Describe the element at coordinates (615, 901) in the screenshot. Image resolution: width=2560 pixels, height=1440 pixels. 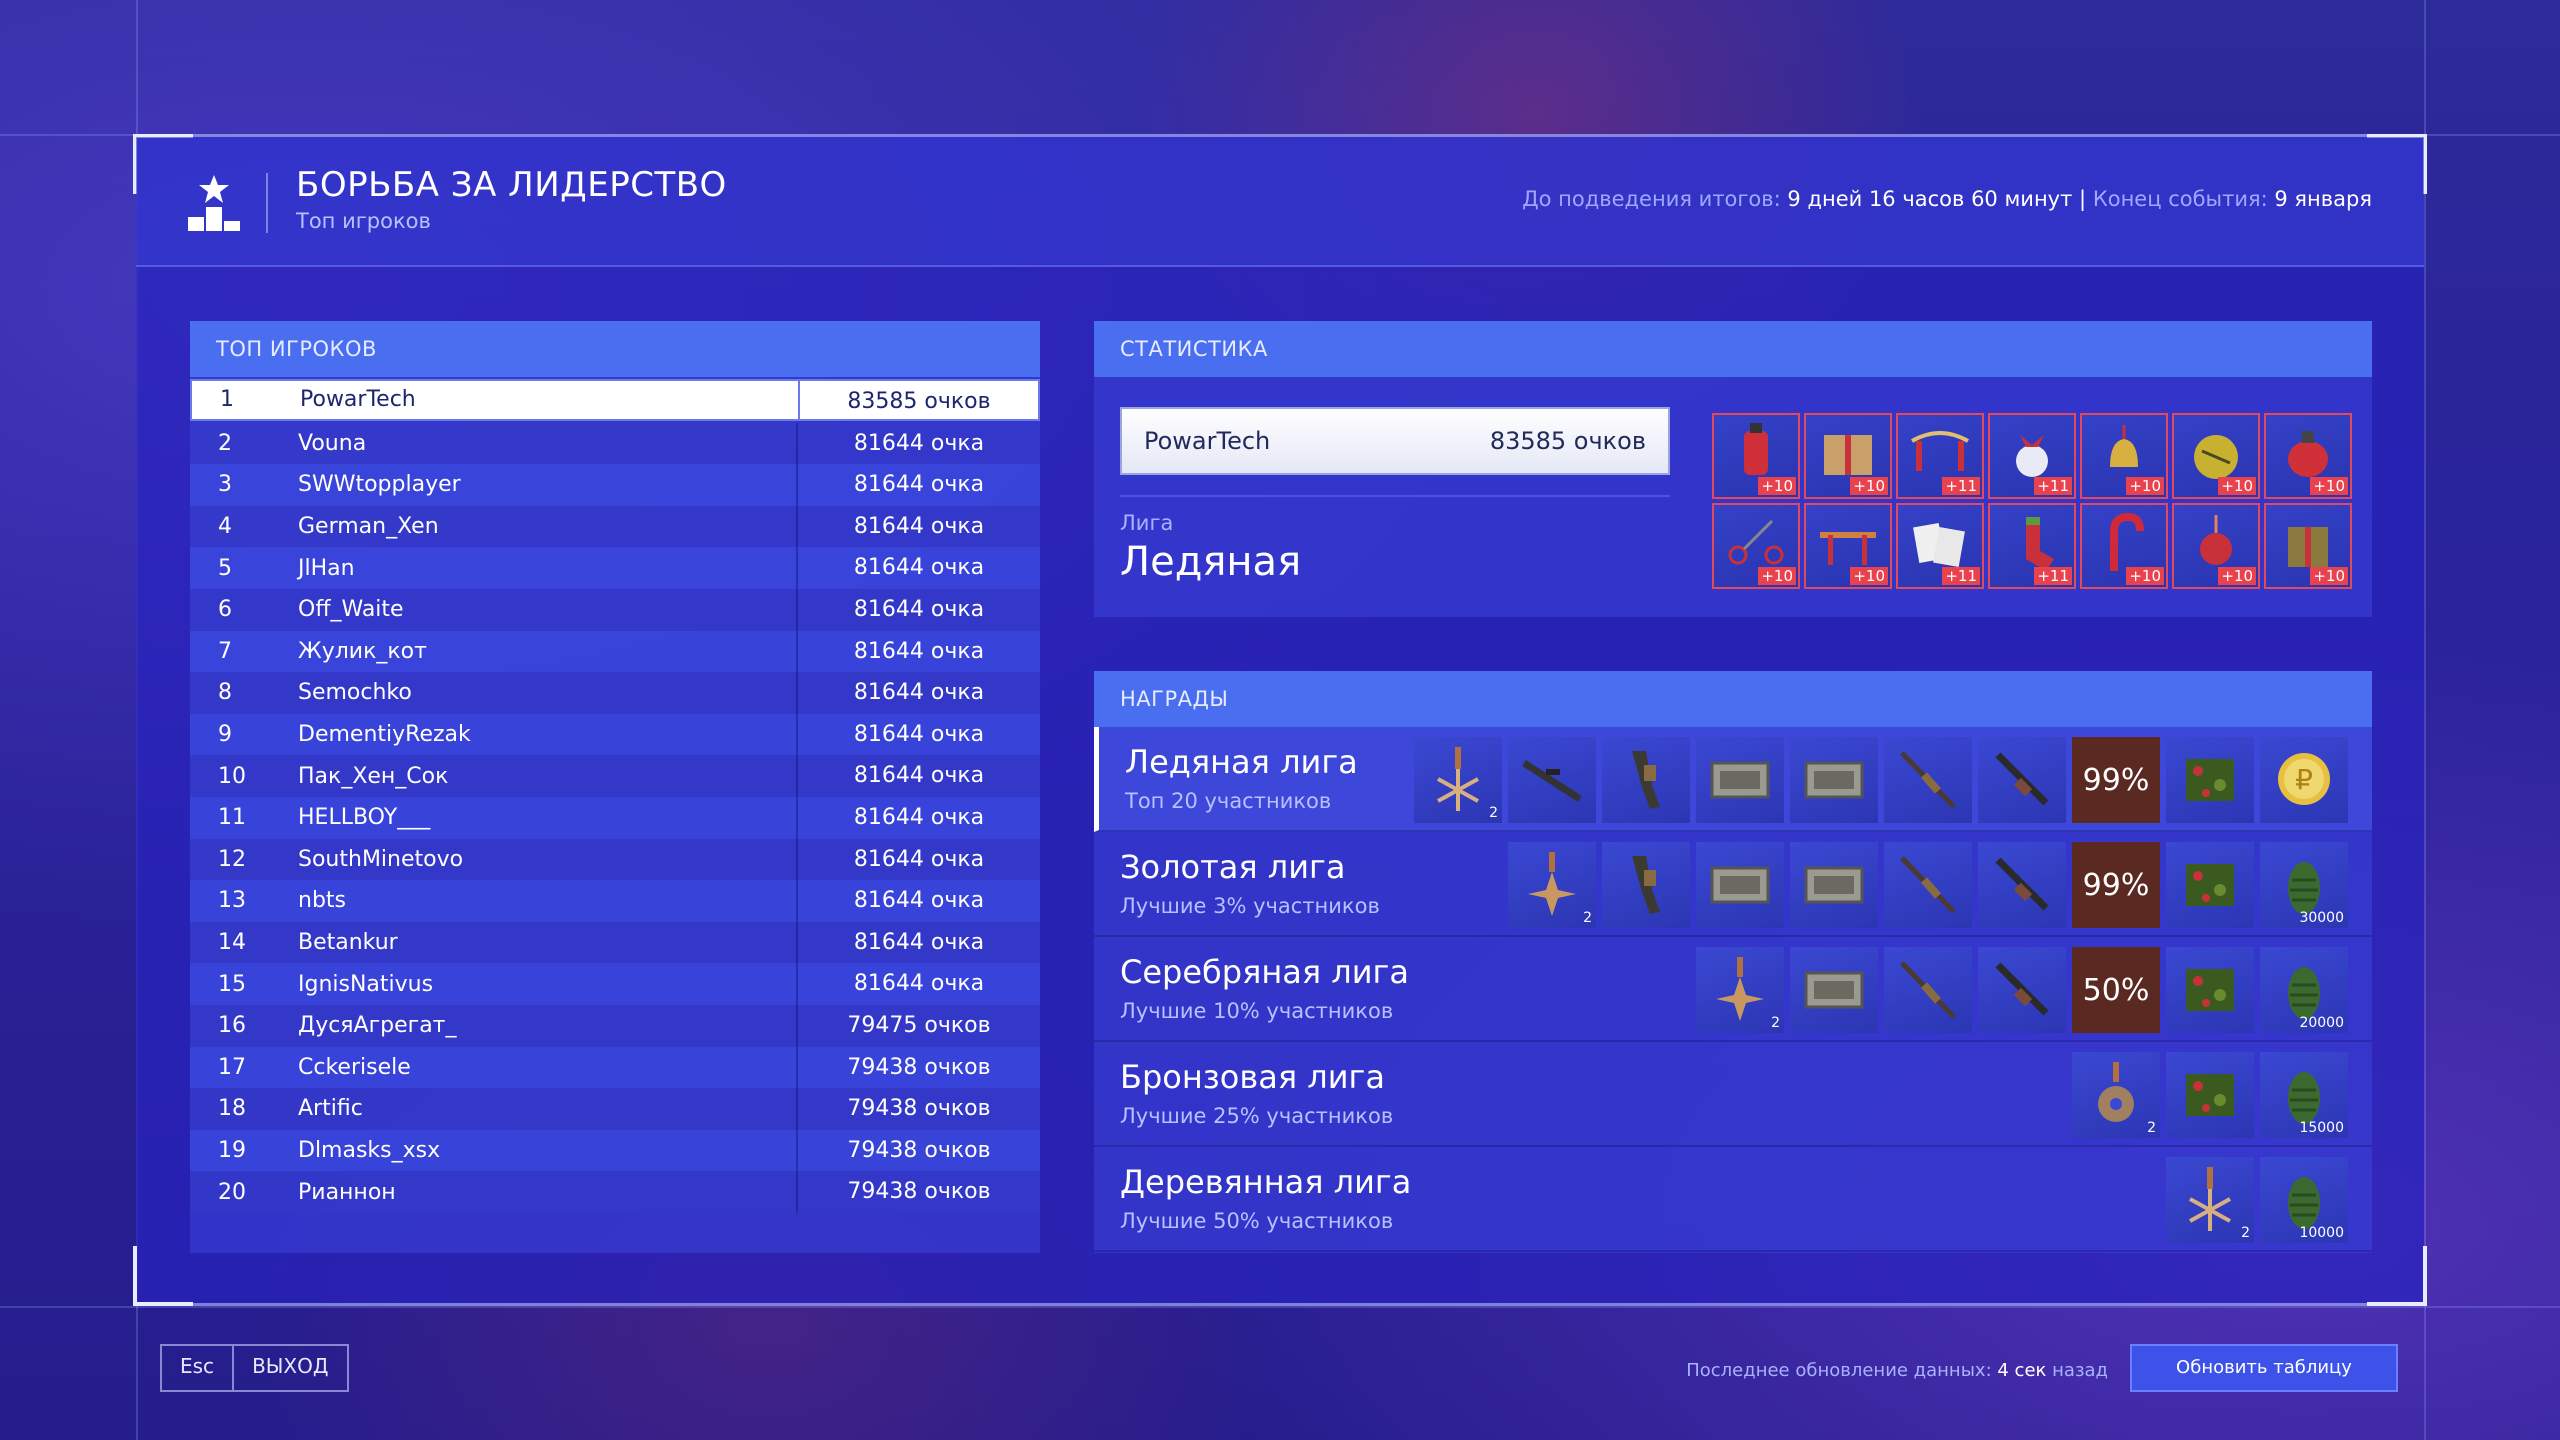
I see `leaderboard-row: 13 nbts 81644 очка` at that location.